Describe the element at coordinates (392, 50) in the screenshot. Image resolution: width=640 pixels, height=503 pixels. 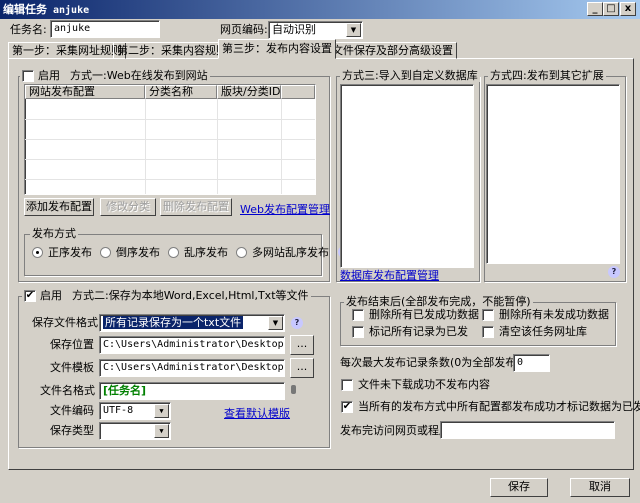
I see `tab-file-save: 文件保存及部分高级设置` at that location.